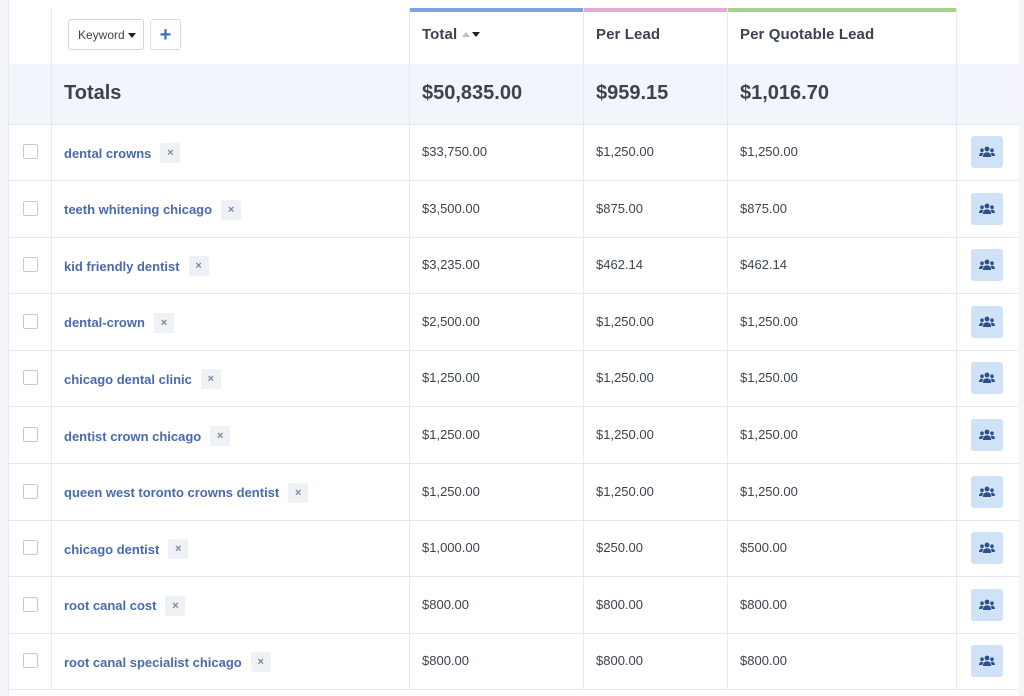  I want to click on column-header-per-lead: Per Lead, so click(656, 36).